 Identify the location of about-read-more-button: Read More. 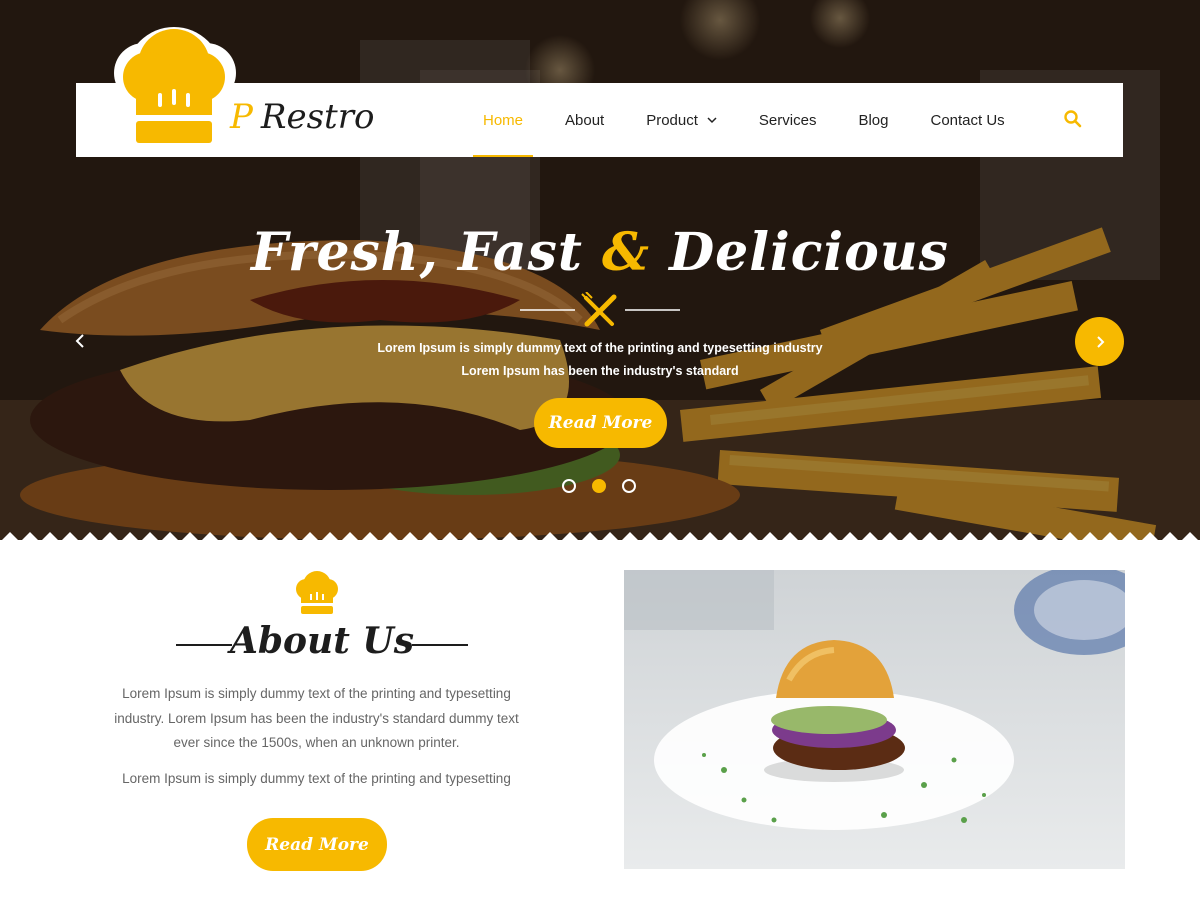
(317, 844).